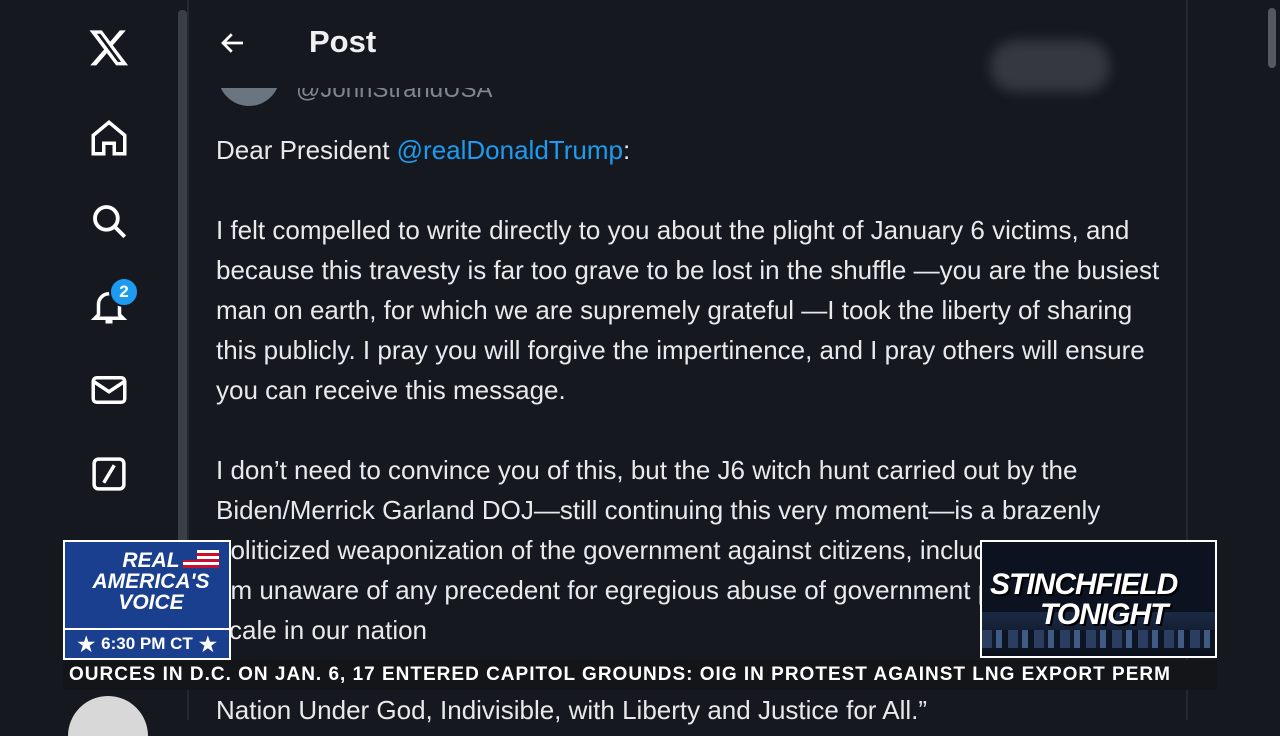 This screenshot has height=736, width=1280. I want to click on mention-link: @realDonaldTrump, so click(510, 150).